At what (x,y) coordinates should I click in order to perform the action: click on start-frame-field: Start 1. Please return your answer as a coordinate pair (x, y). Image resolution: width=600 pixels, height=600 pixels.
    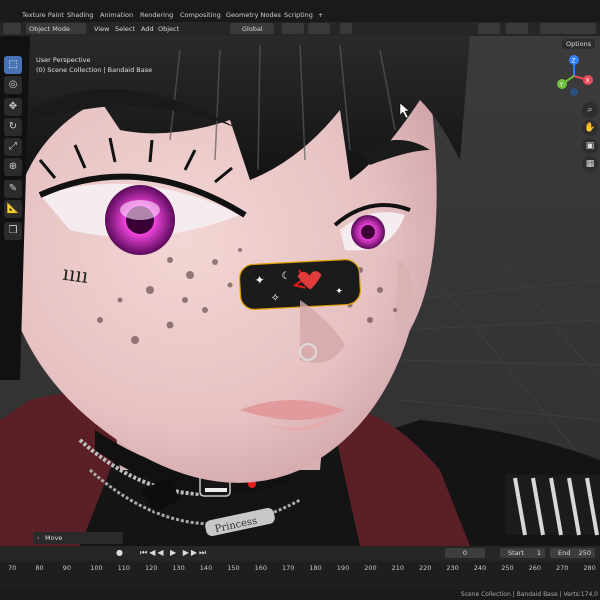
    Looking at the image, I should click on (522, 553).